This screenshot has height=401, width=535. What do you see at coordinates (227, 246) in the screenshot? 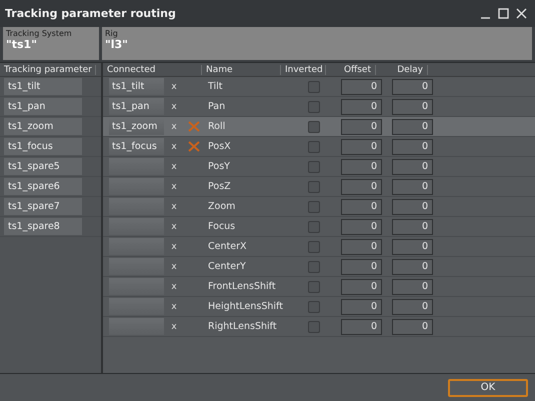
I see `parameter-name: CenterX` at bounding box center [227, 246].